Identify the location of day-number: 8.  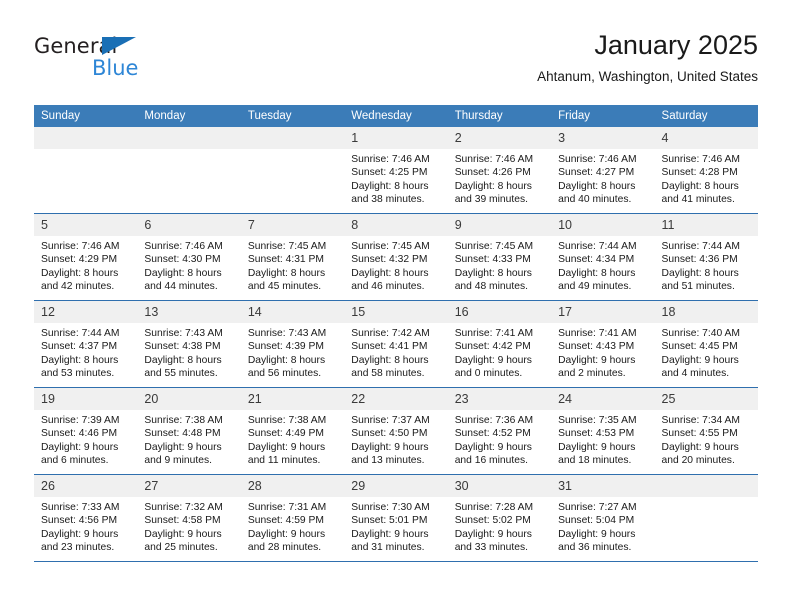
(396, 225).